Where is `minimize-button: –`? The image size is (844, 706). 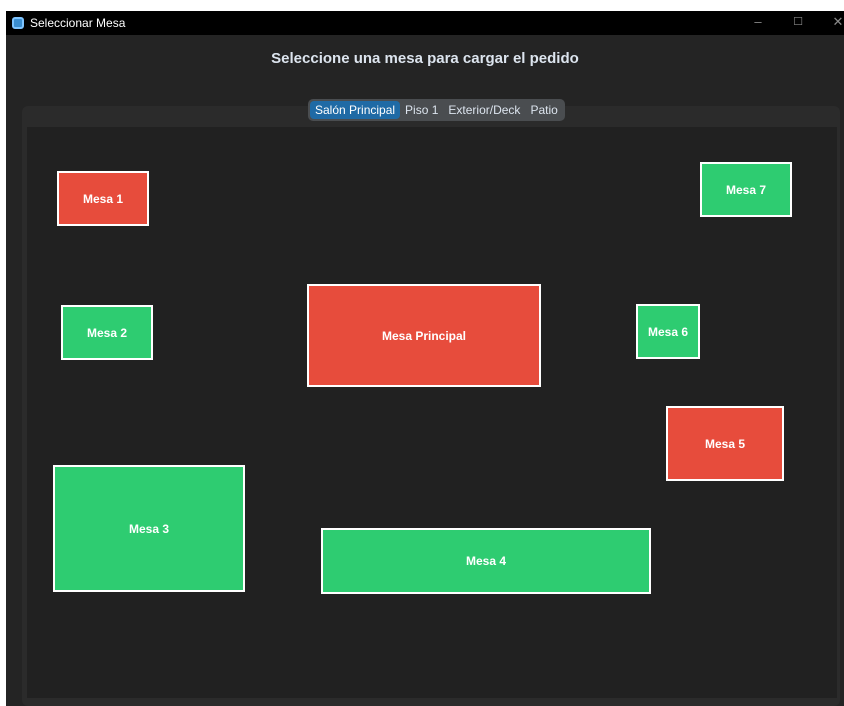 minimize-button: – is located at coordinates (758, 23).